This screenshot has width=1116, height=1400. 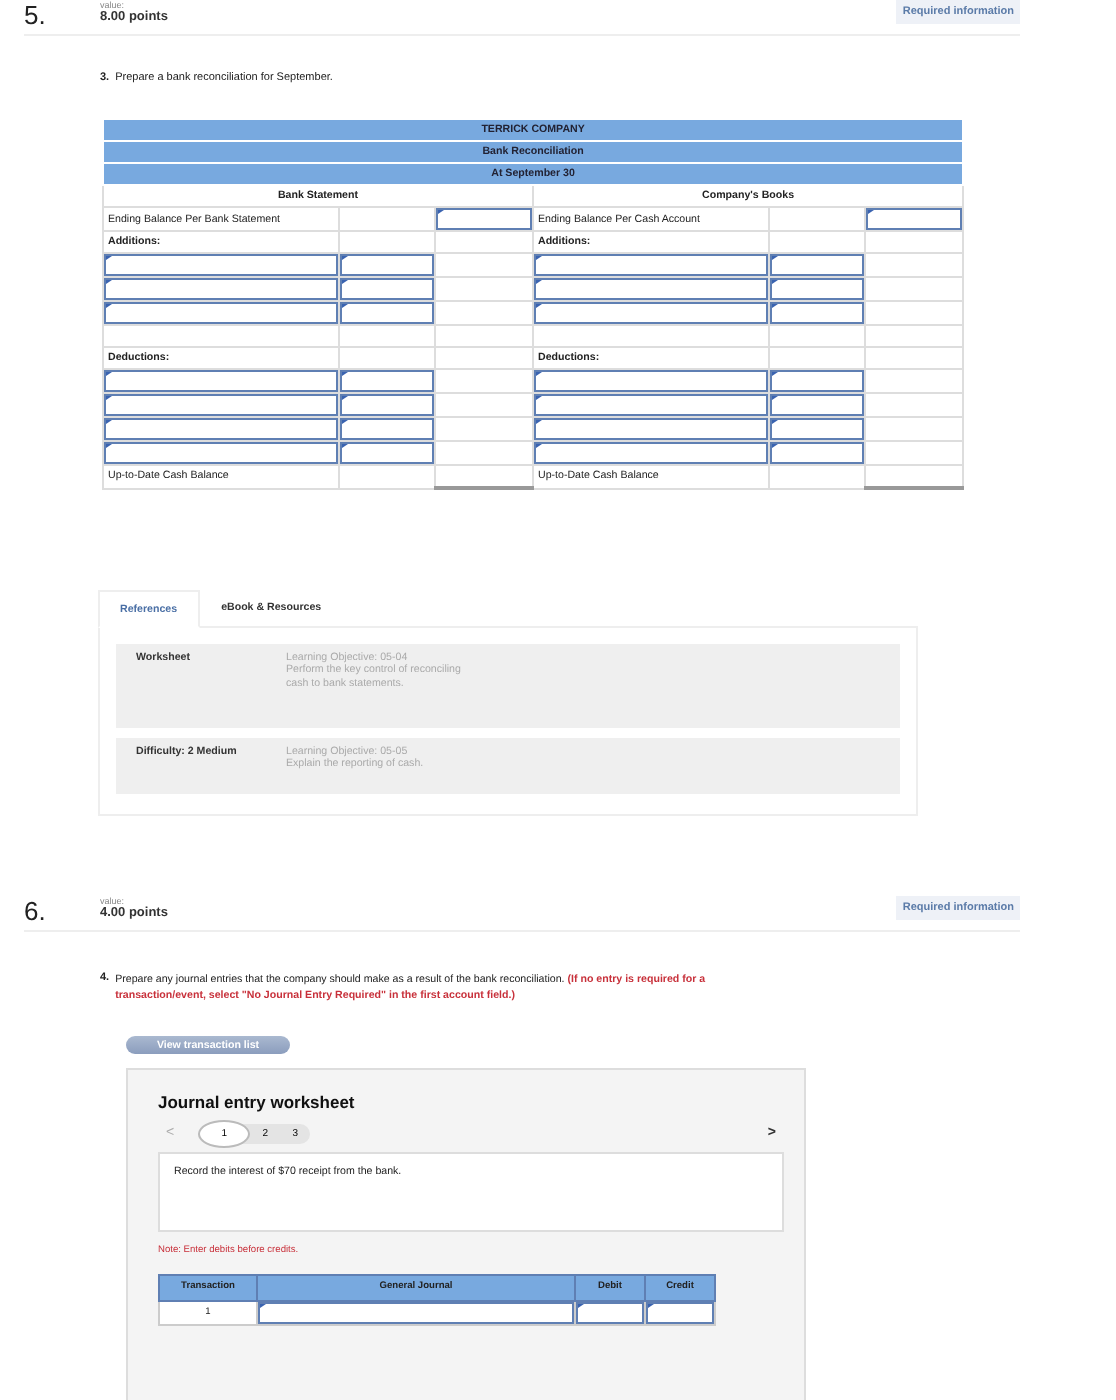 I want to click on question-number: 5., so click(x=36, y=15).